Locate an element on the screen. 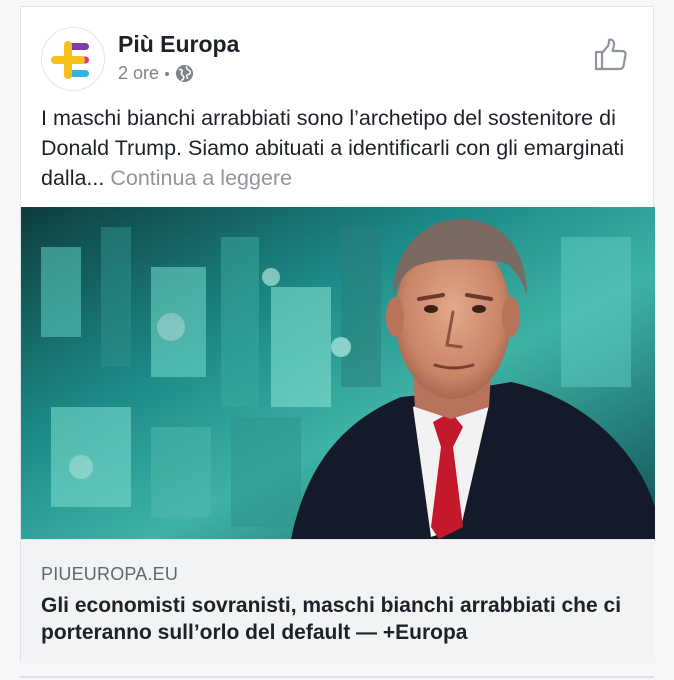 The height and width of the screenshot is (680, 674). continue-reading-link: Continua a leggere is located at coordinates (201, 178).